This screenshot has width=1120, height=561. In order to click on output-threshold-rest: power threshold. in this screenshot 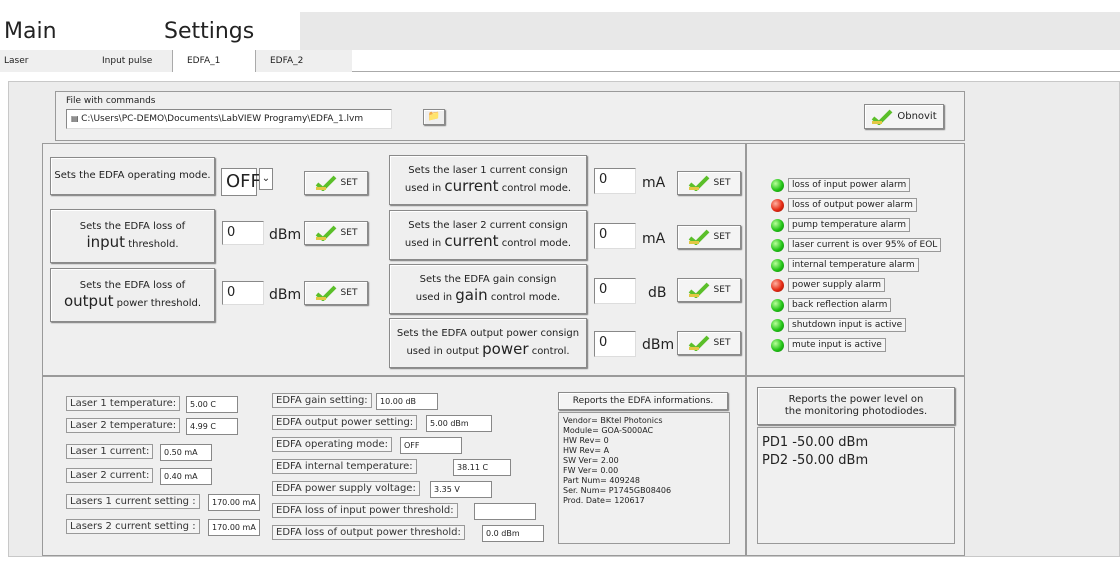, I will do `click(157, 303)`.